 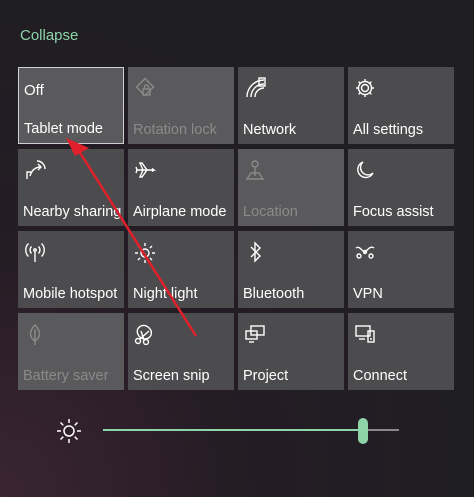 I want to click on collapse-link: Collapse, so click(x=49, y=35).